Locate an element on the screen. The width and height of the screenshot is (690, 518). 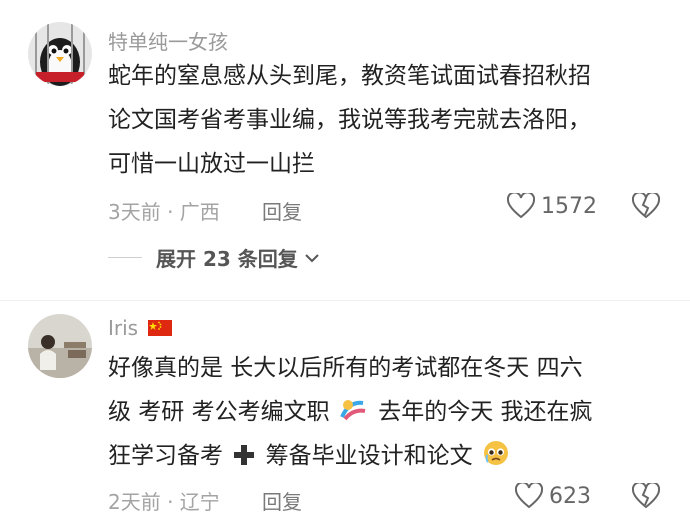
pleading-face-emoji-icon is located at coordinates (495, 453).